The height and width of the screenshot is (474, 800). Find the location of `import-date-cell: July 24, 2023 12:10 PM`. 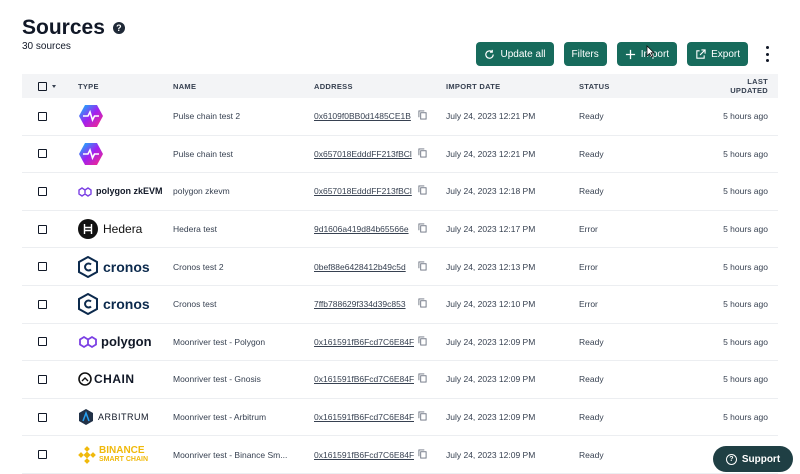

import-date-cell: July 24, 2023 12:10 PM is located at coordinates (491, 304).